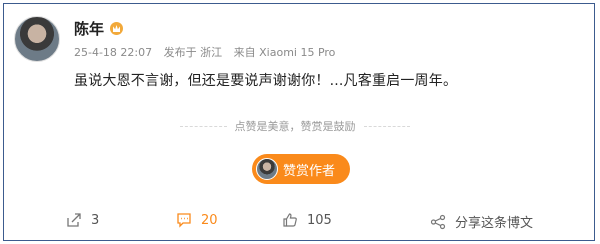  I want to click on divider-line-left, so click(203, 126).